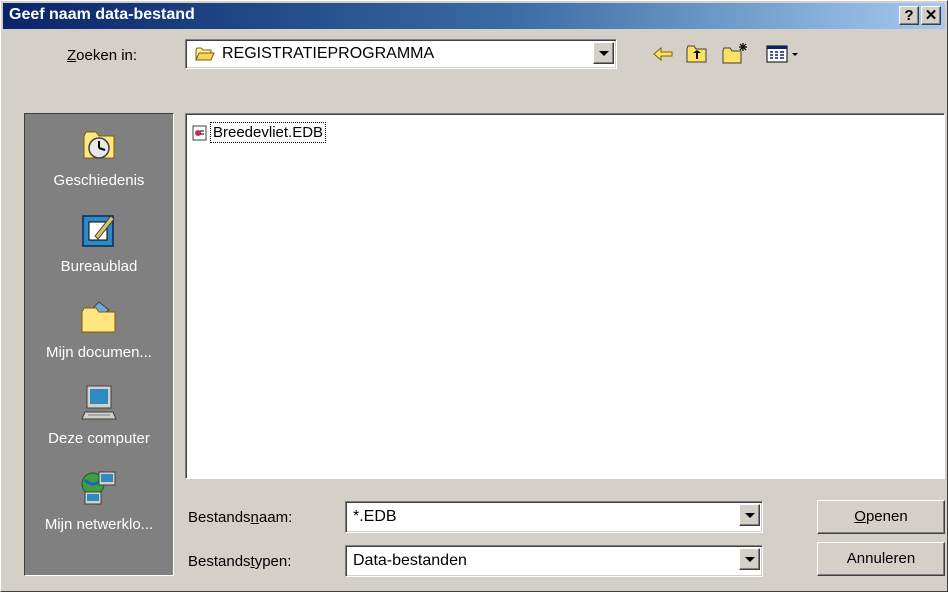 The image size is (948, 592). I want to click on folder-icon, so click(205, 54).